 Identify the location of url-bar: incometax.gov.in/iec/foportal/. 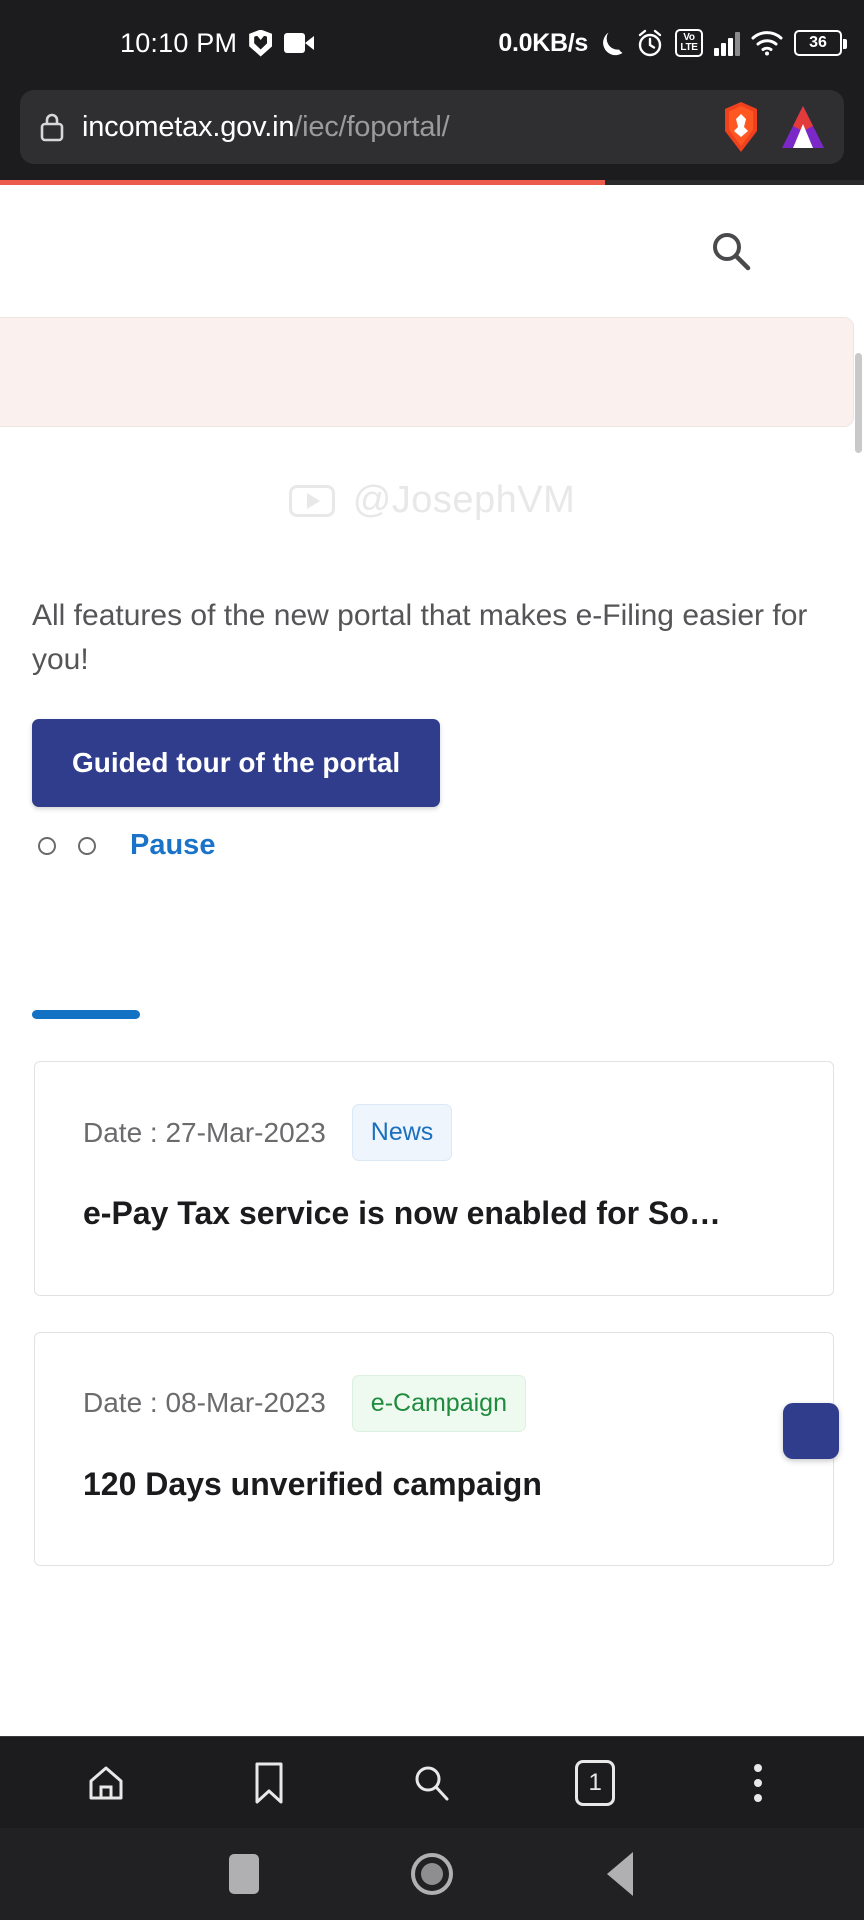
(432, 127).